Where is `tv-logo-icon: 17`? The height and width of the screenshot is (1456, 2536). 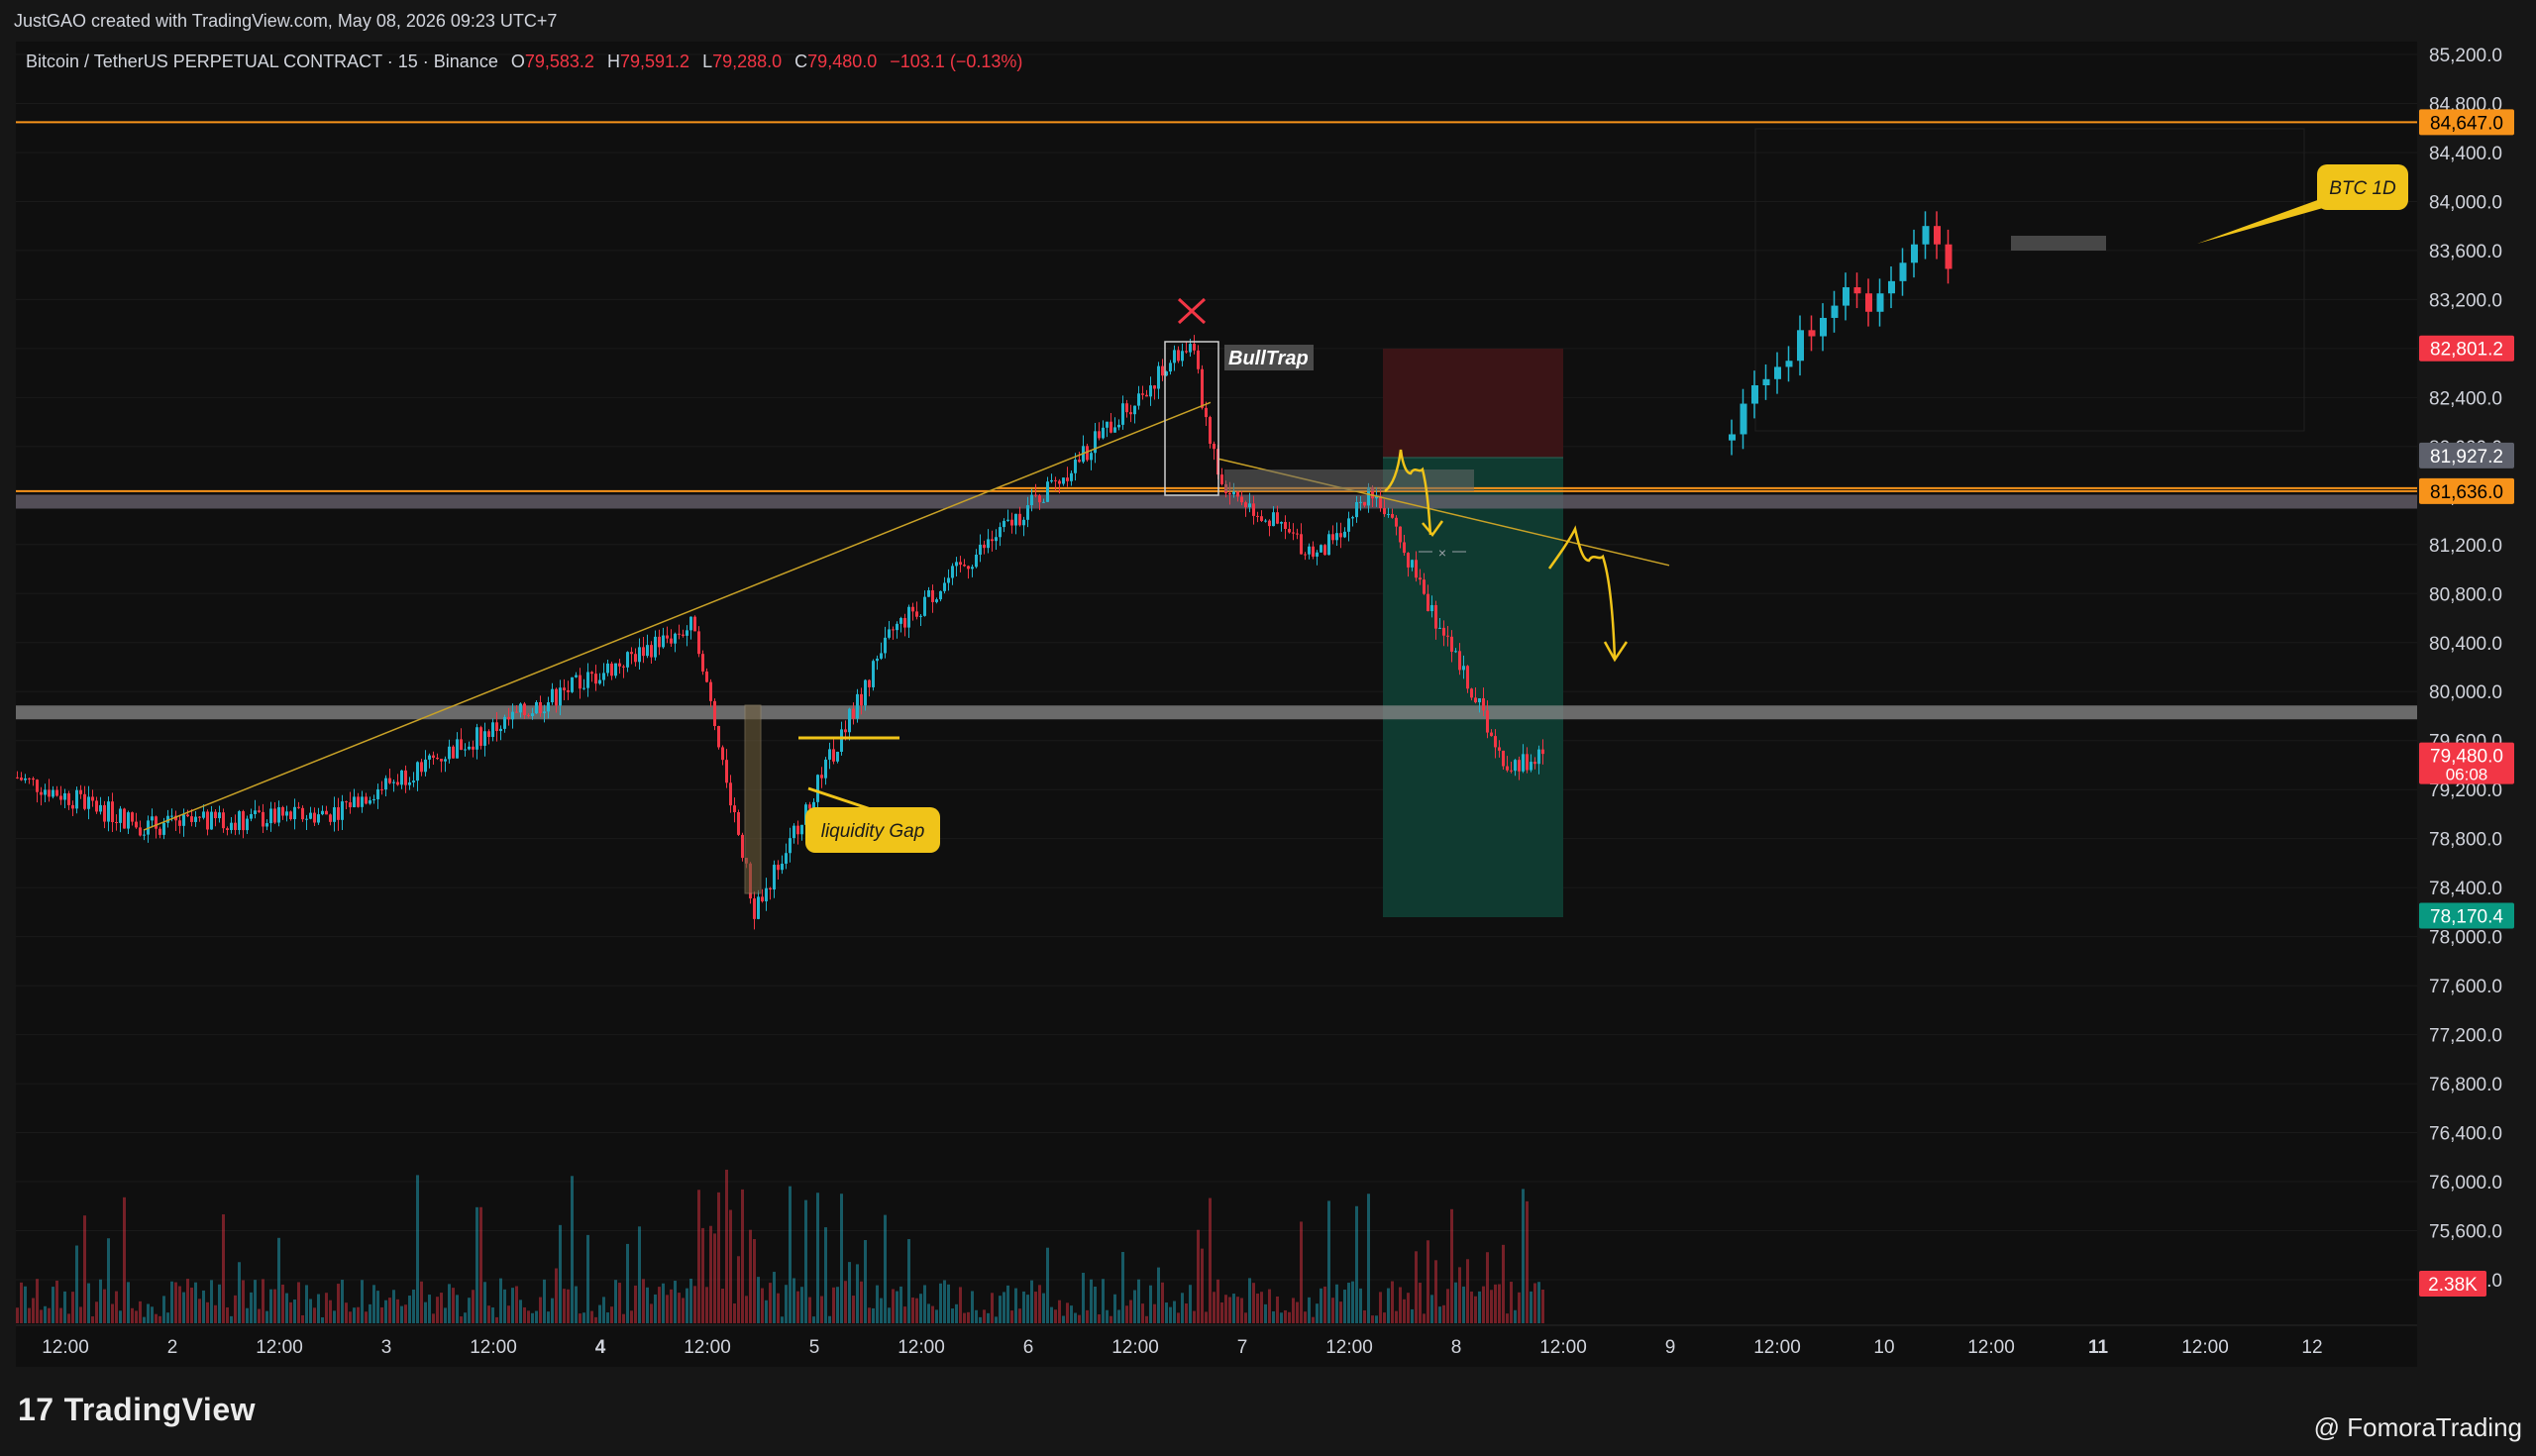 tv-logo-icon: 17 is located at coordinates (36, 1409).